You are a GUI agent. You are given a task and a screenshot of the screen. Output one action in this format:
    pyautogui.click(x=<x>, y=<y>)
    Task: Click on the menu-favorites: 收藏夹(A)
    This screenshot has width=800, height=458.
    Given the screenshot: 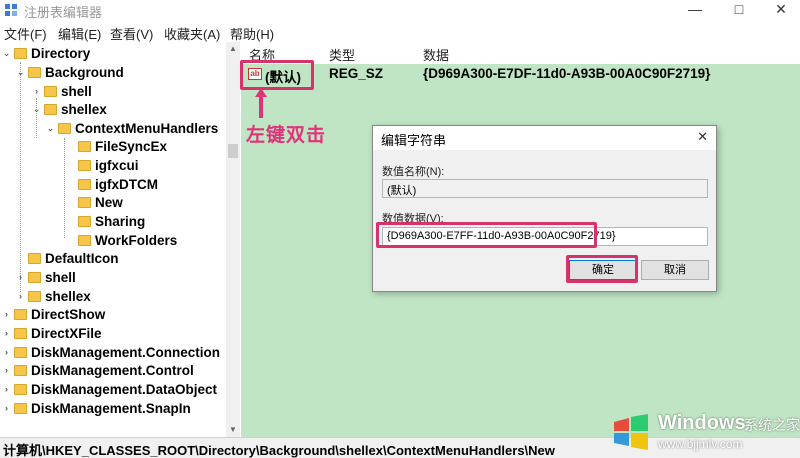 What is the action you would take?
    pyautogui.click(x=192, y=33)
    